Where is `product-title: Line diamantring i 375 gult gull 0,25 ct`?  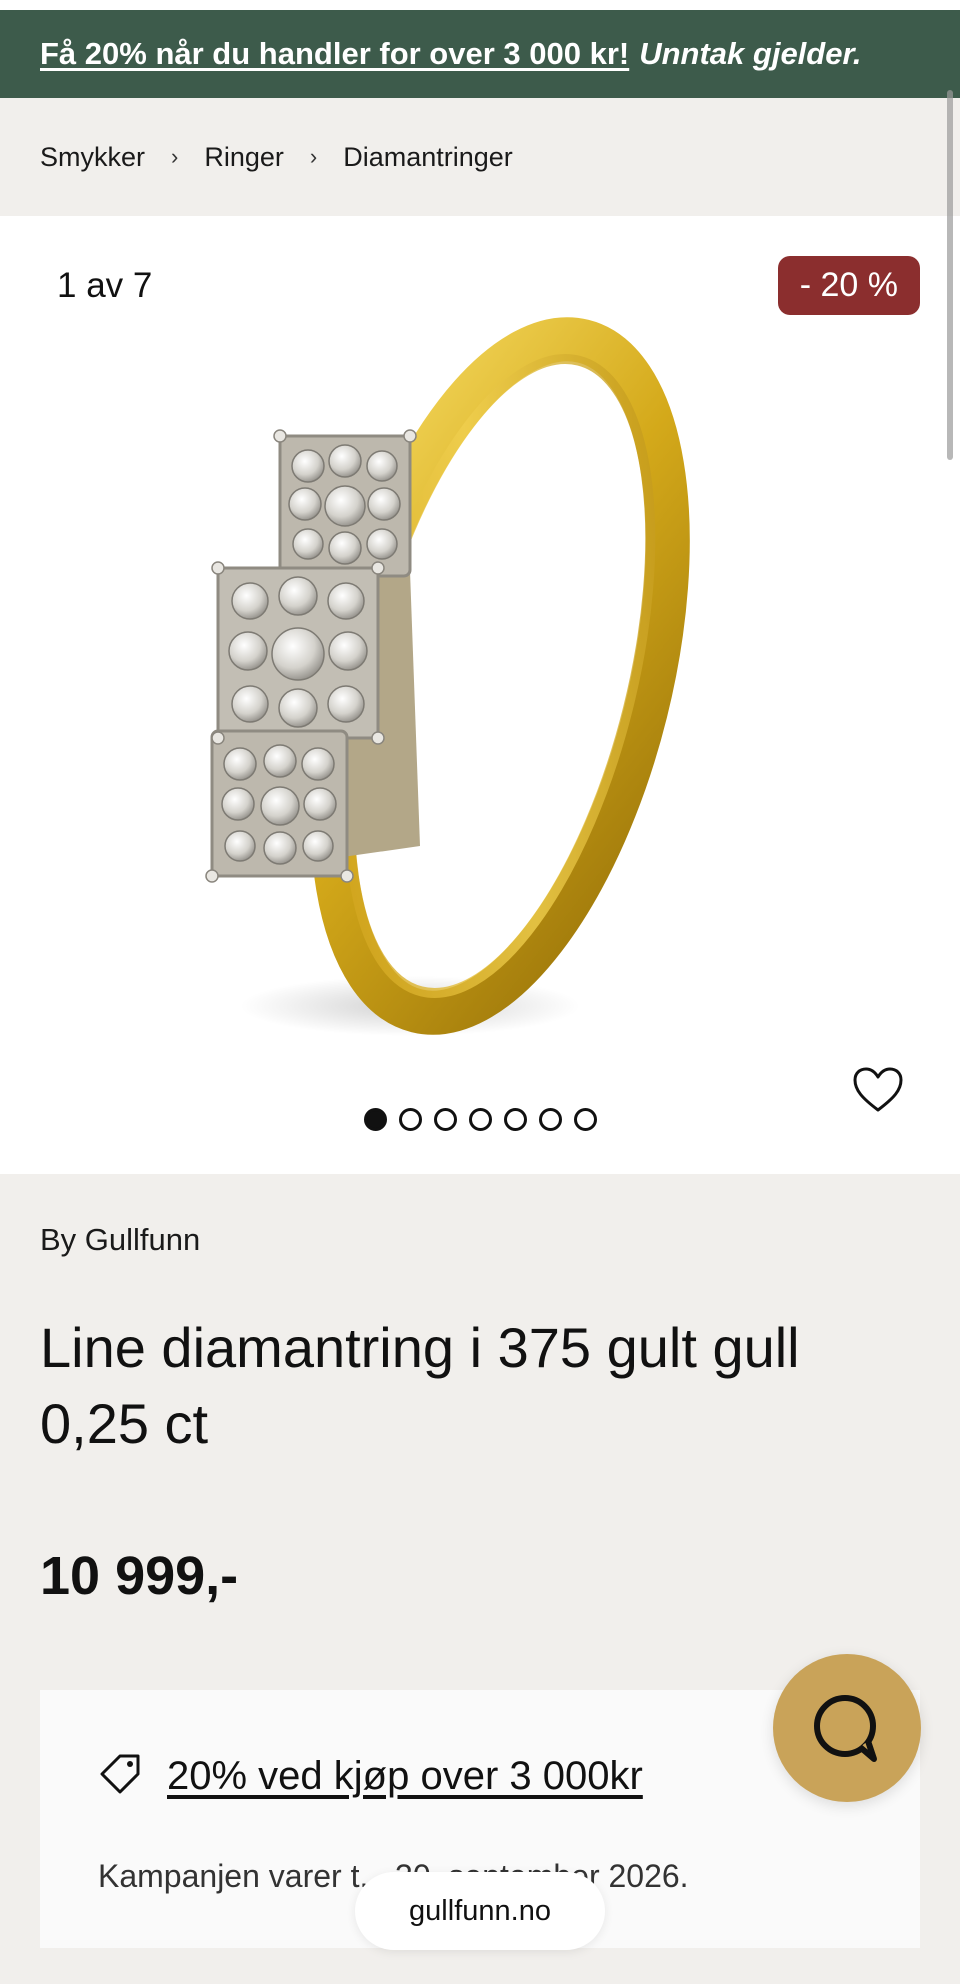
product-title: Line diamantring i 375 gult gull 0,25 ct is located at coordinates (420, 1385).